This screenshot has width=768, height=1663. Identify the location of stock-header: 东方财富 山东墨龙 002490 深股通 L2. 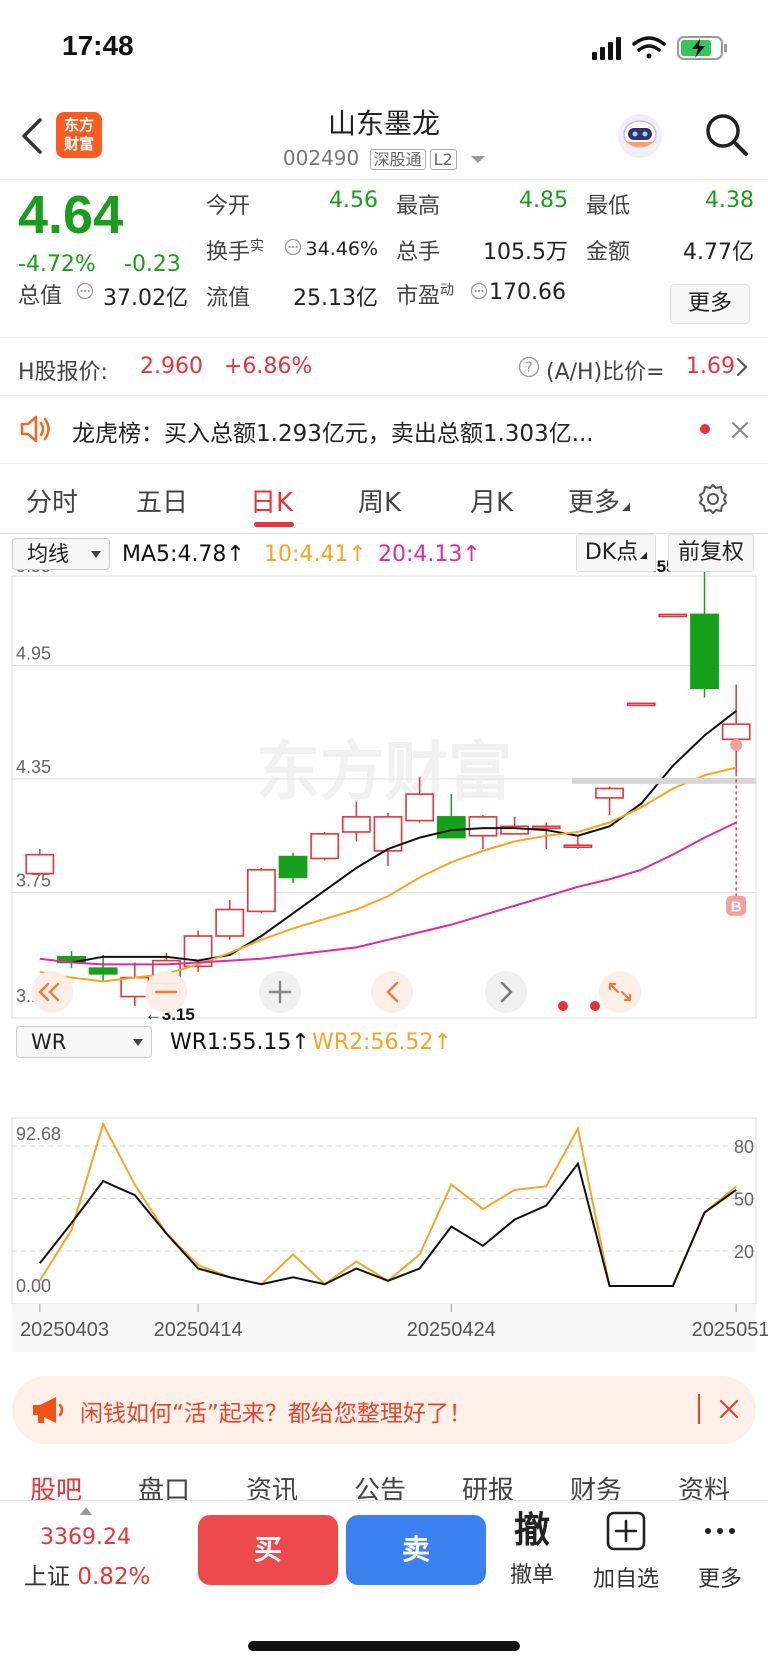
(384, 138).